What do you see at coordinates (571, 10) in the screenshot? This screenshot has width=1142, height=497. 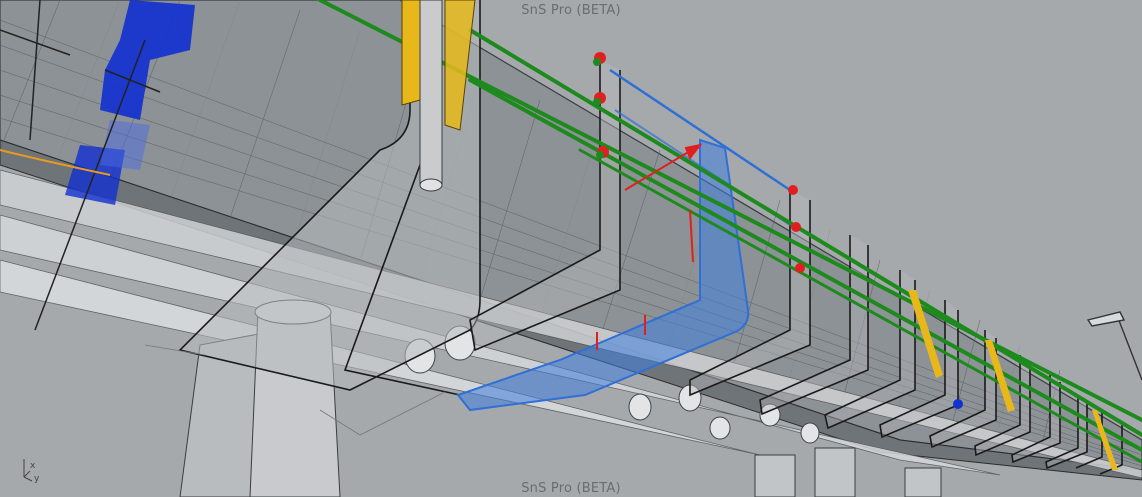 I see `viewport-title-top: SnS Pro (BETA)` at bounding box center [571, 10].